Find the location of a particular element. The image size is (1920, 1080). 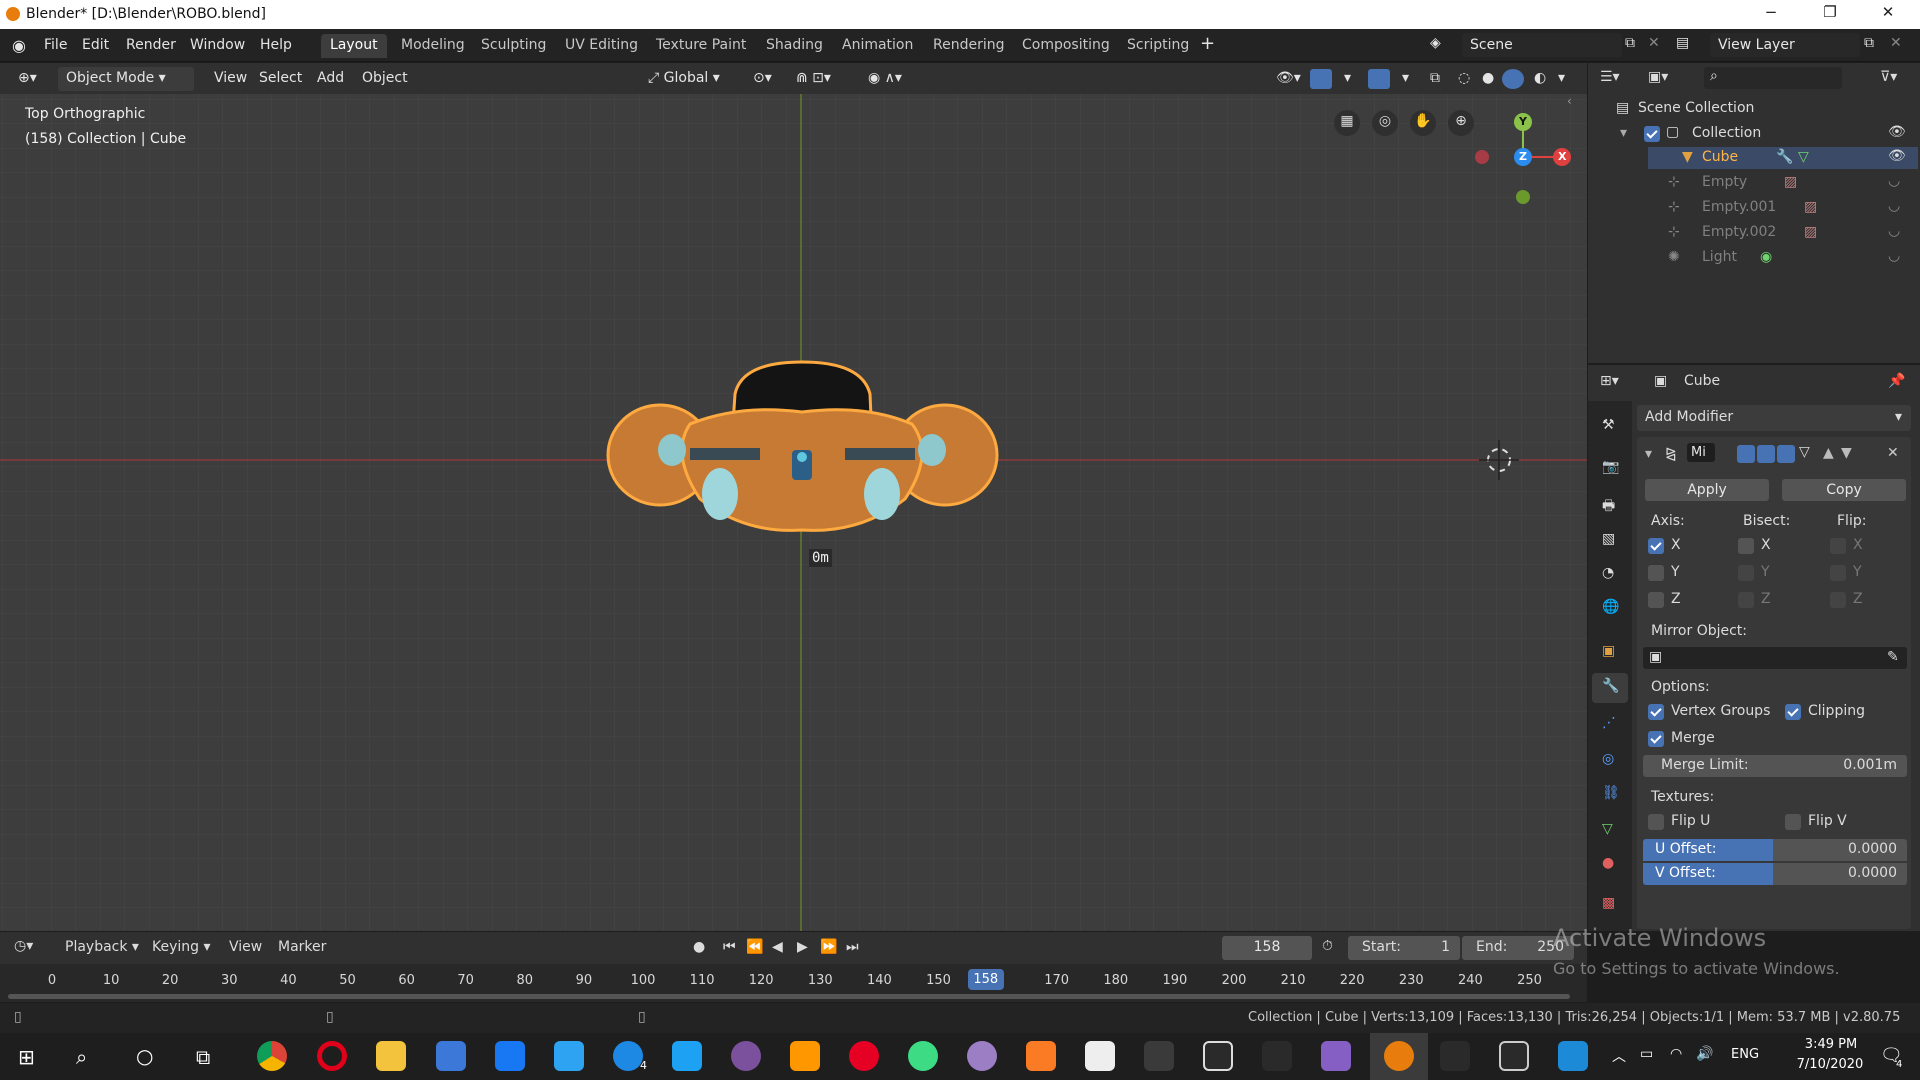

apply-button: Apply is located at coordinates (1707, 490).